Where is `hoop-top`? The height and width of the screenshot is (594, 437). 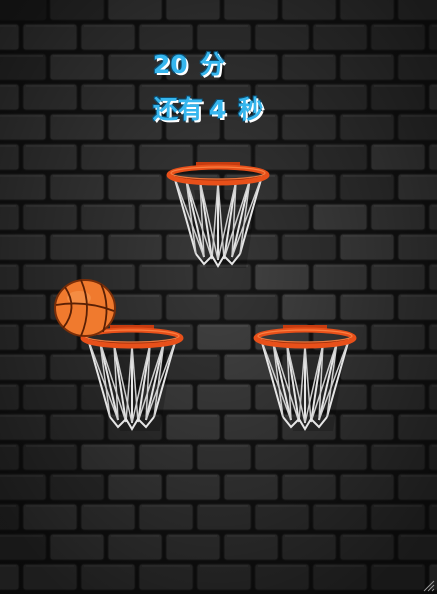 hoop-top is located at coordinates (218, 216).